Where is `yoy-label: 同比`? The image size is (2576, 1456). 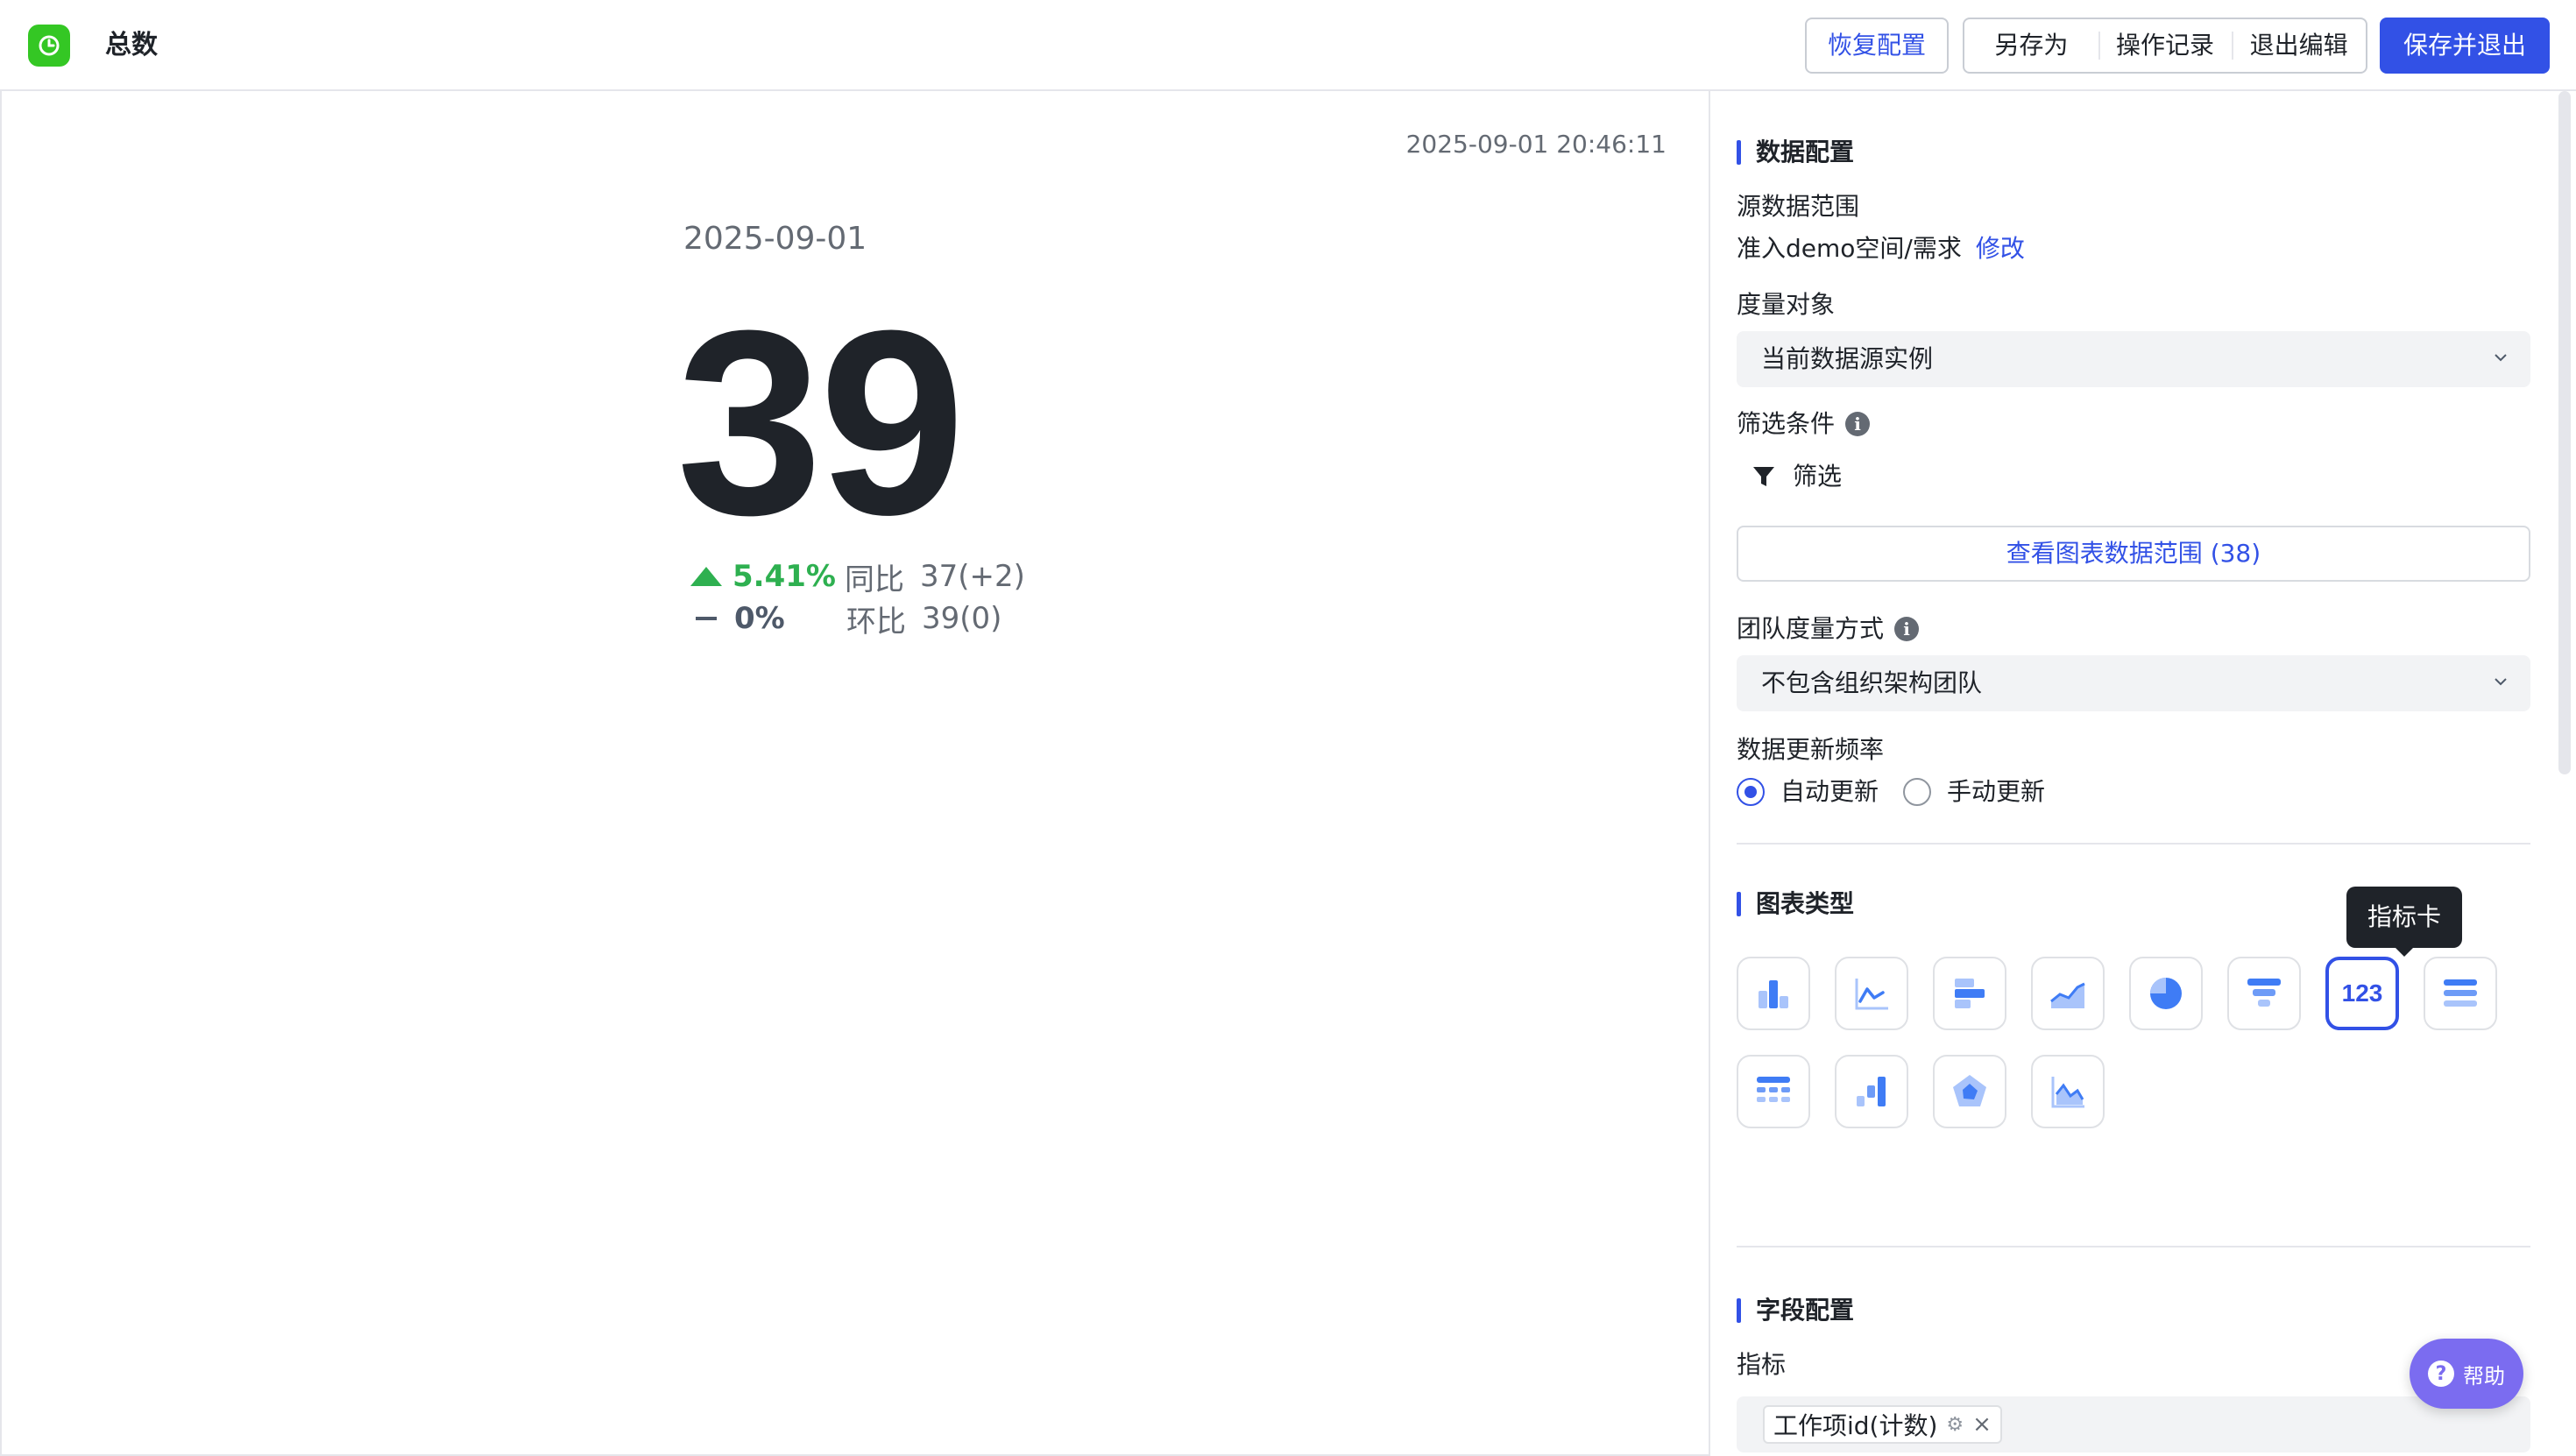
yoy-label: 同比 is located at coordinates (874, 579).